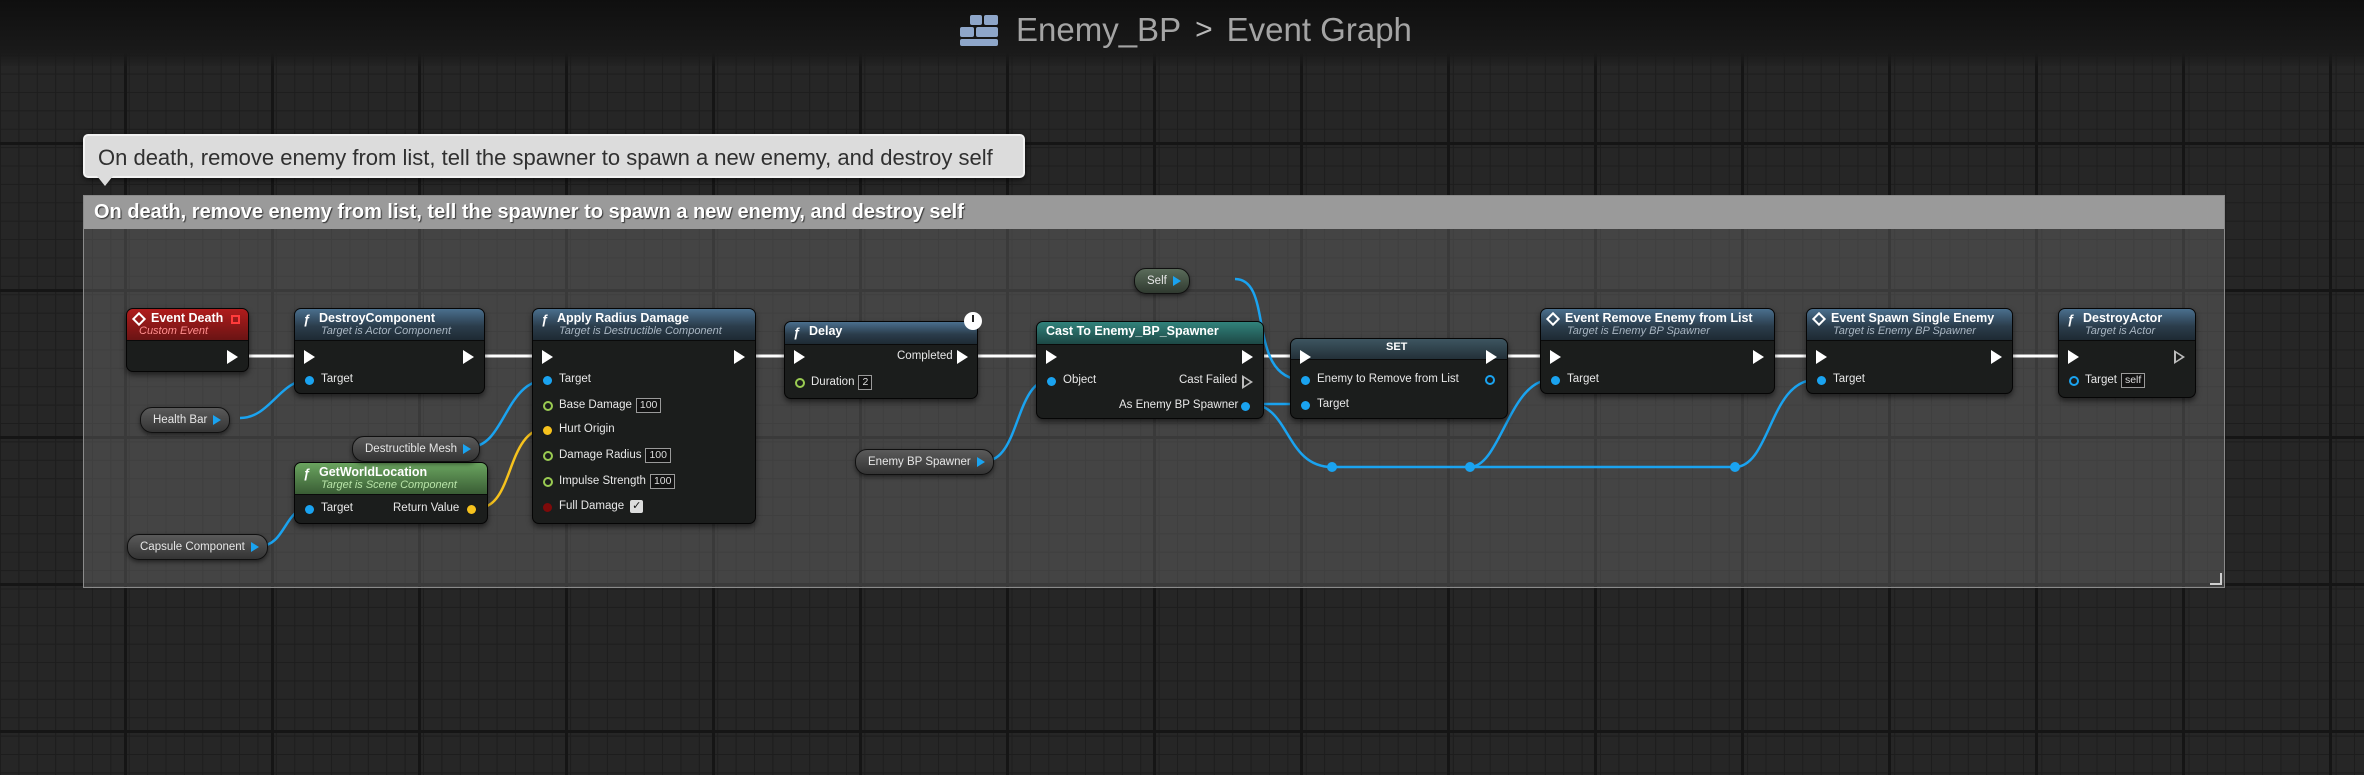  I want to click on duration-input: 2, so click(865, 382).